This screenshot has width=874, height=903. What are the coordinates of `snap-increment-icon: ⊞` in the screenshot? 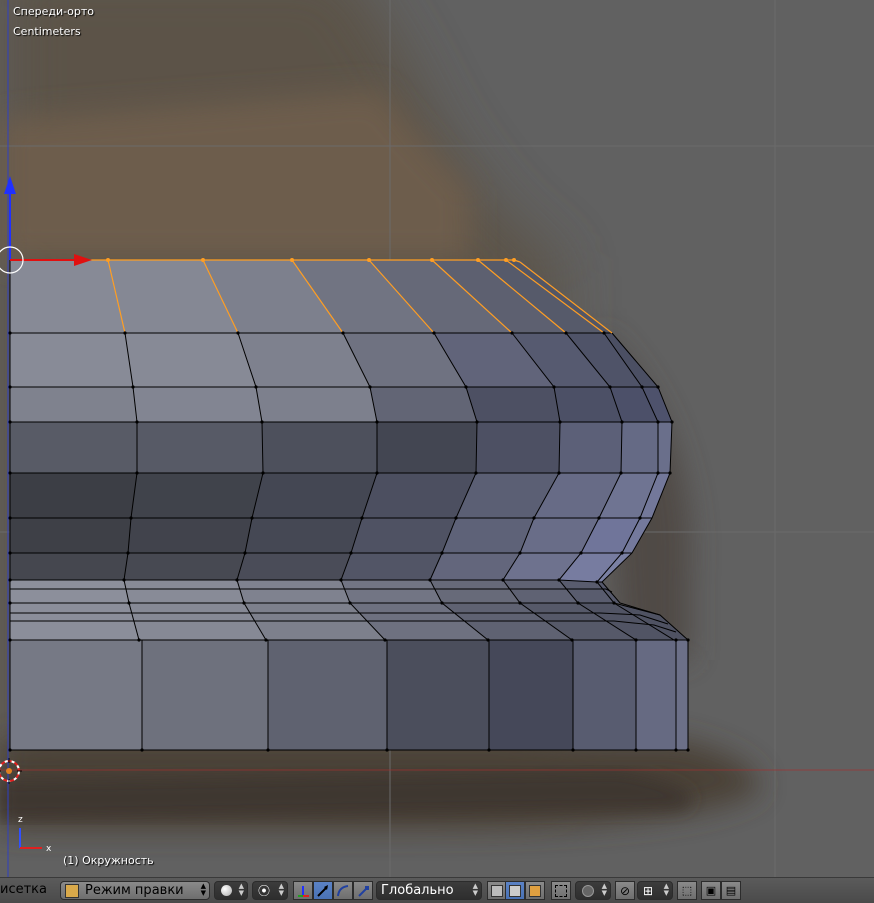 It's located at (648, 890).